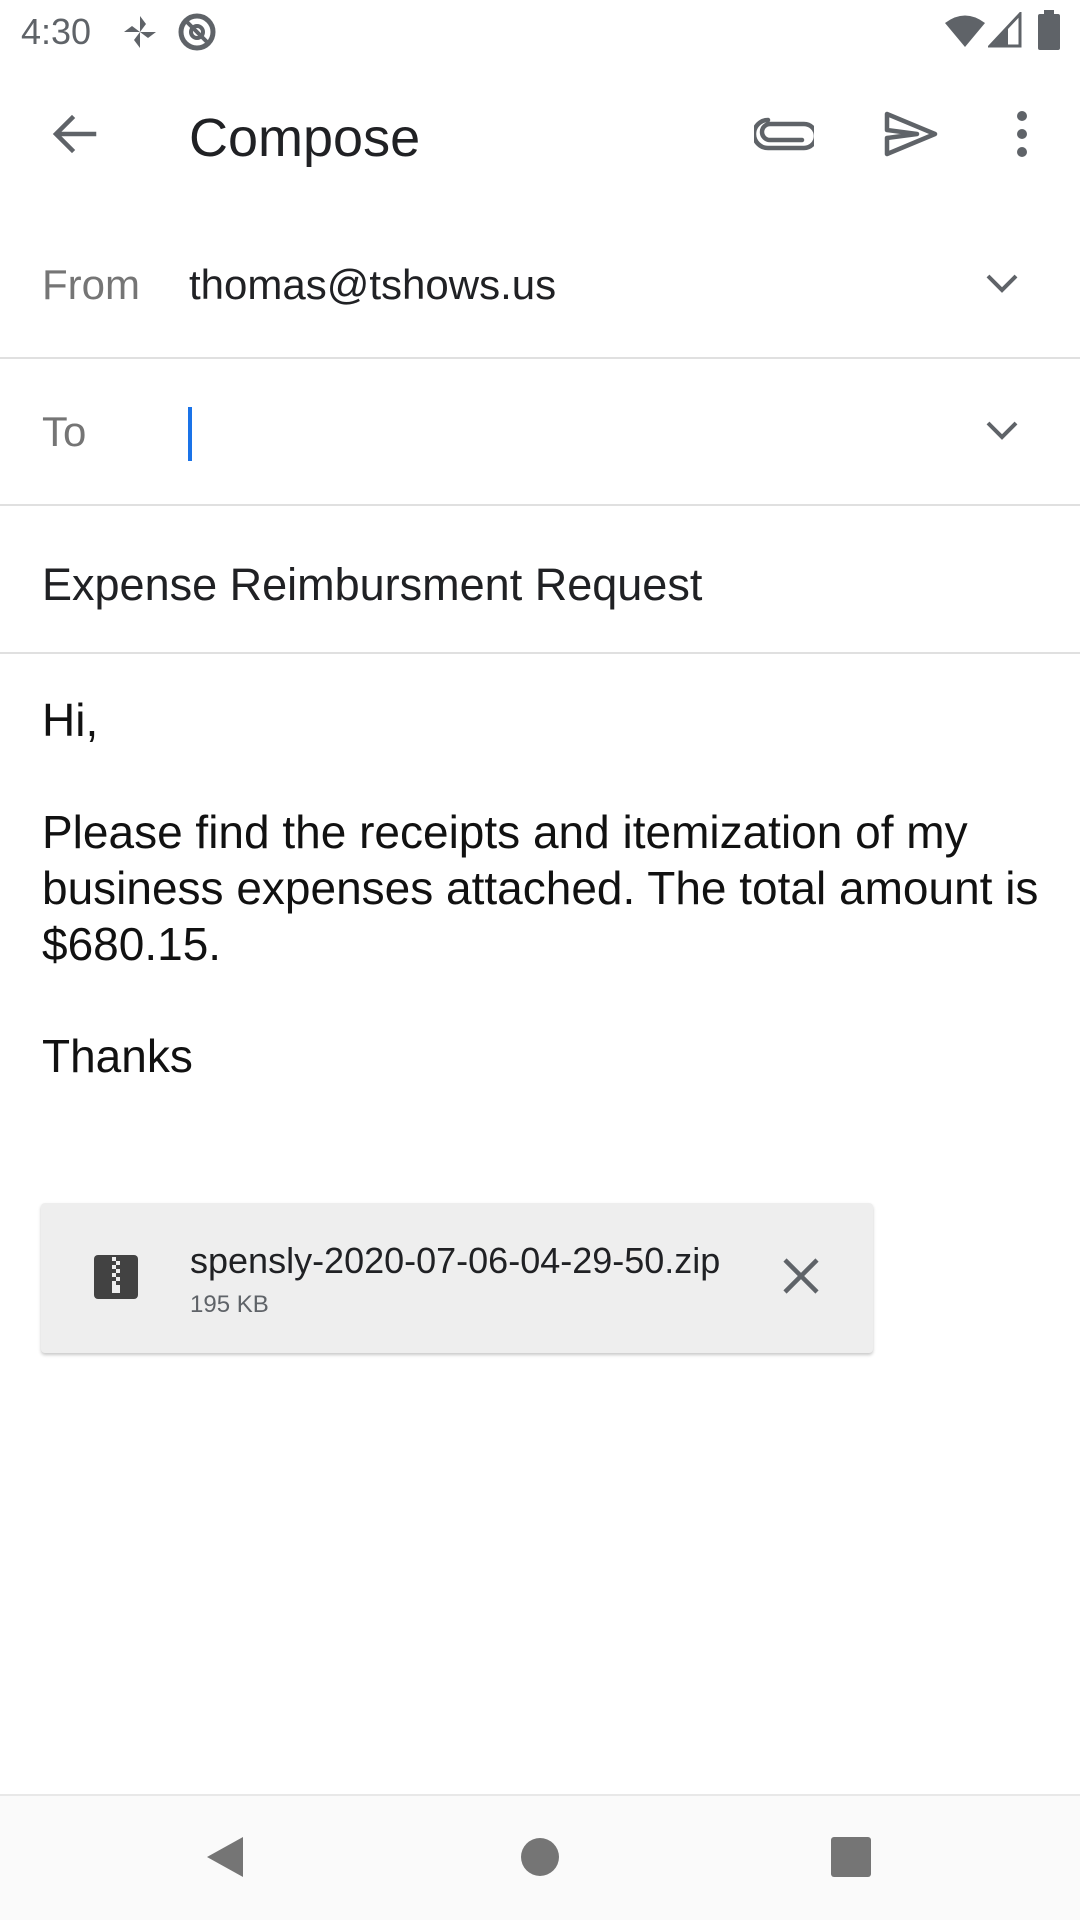  What do you see at coordinates (140, 34) in the screenshot?
I see `pinwheel-icon` at bounding box center [140, 34].